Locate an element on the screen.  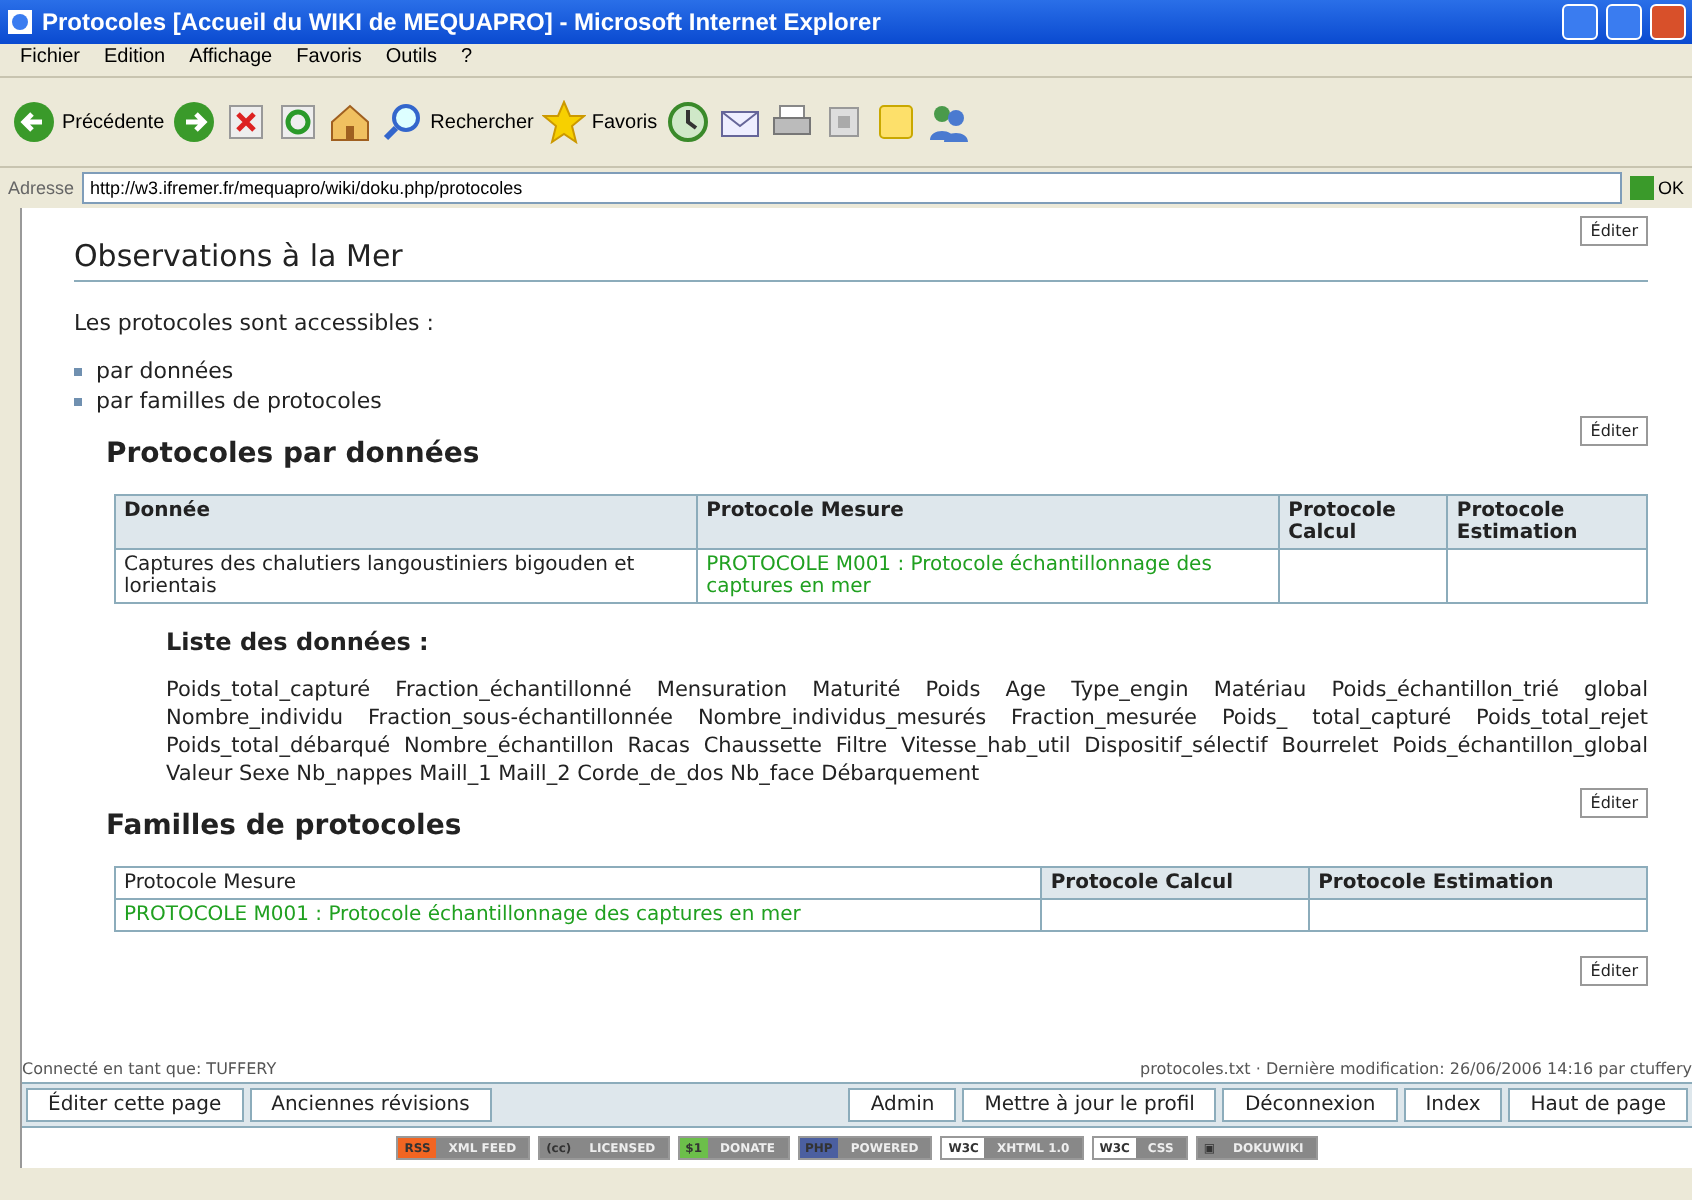
table-cell: Captures des chalutiers langoustiniers bigouden et lorientais is located at coordinates (406, 576).